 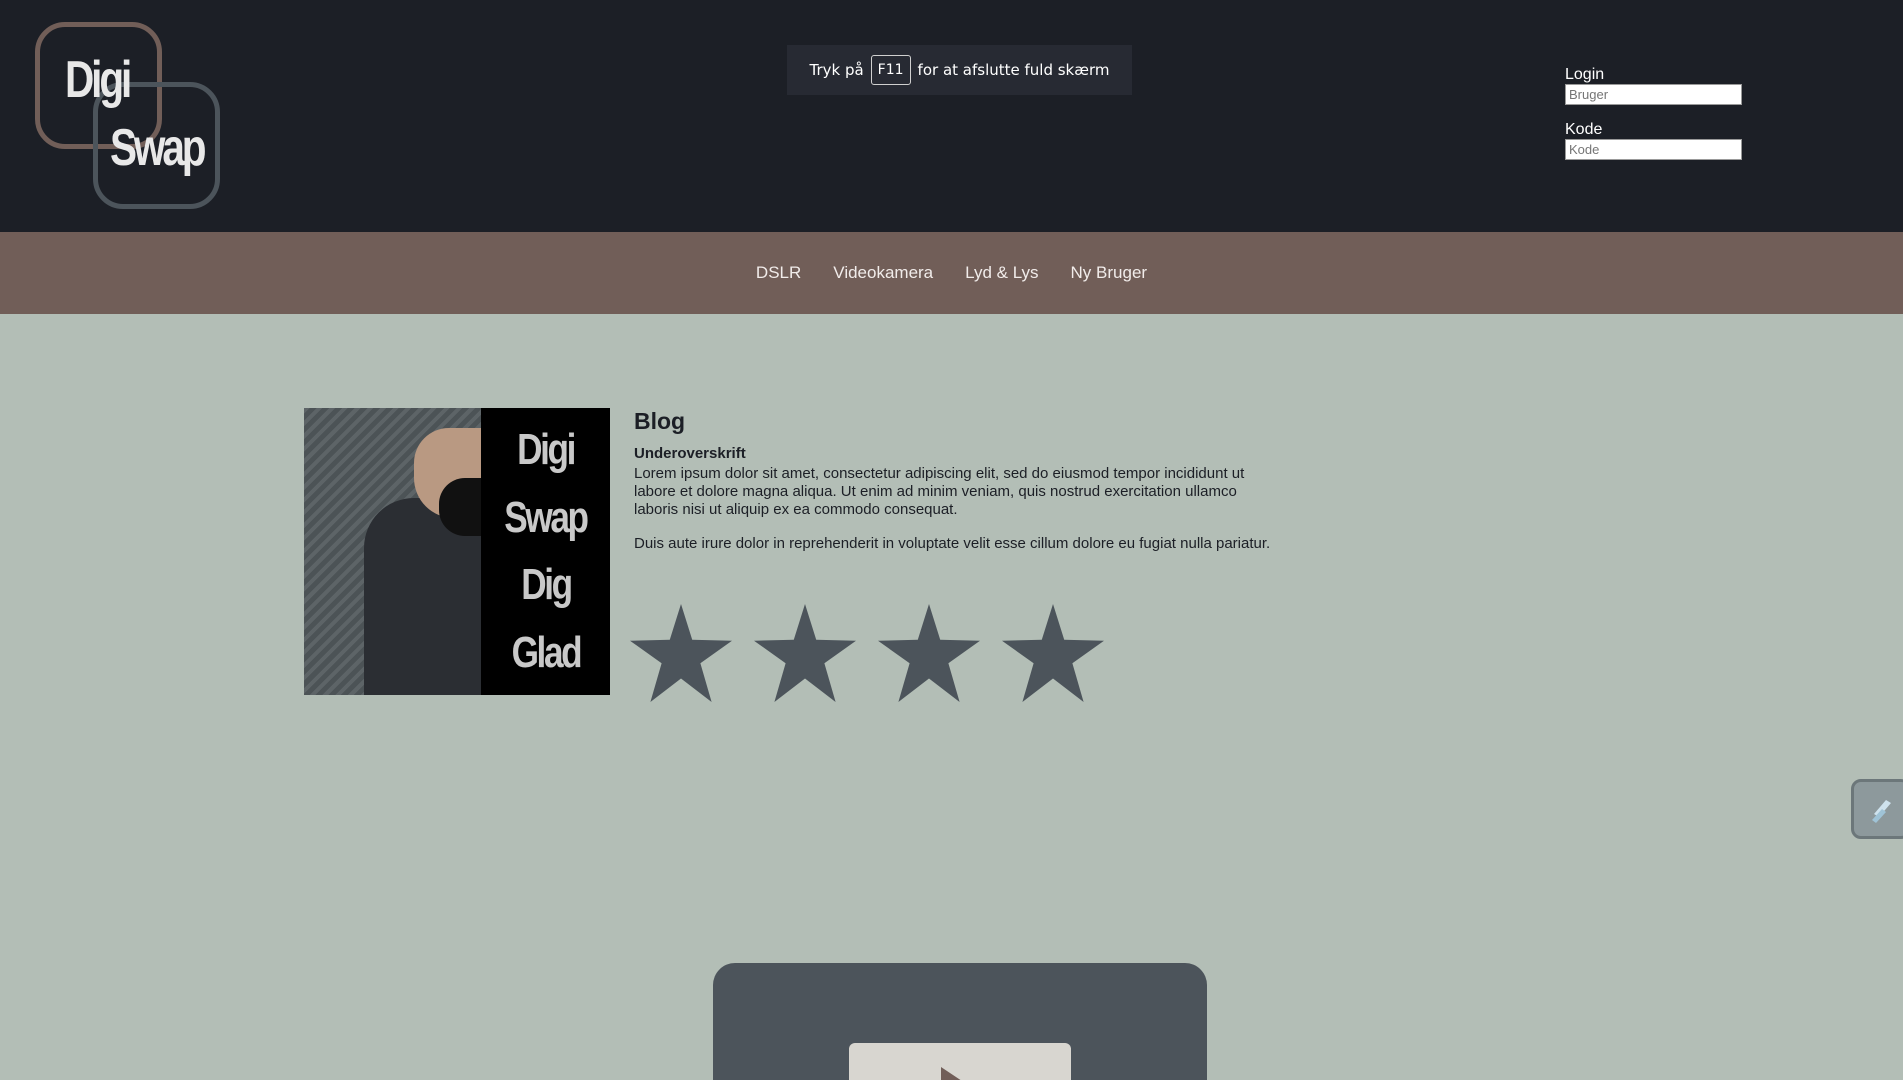 What do you see at coordinates (660, 421) in the screenshot?
I see `blog-title: Blog` at bounding box center [660, 421].